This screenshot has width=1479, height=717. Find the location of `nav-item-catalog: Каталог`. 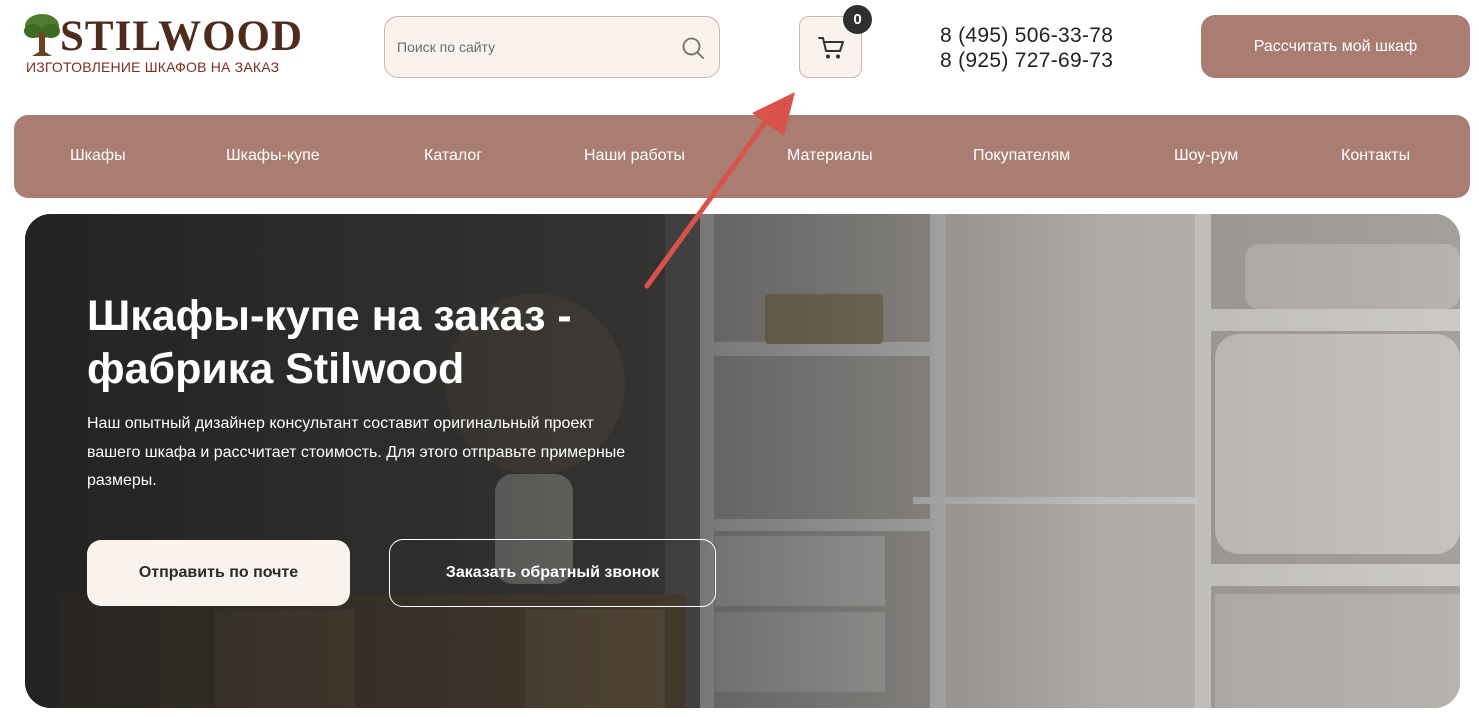

nav-item-catalog: Каталог is located at coordinates (453, 156).